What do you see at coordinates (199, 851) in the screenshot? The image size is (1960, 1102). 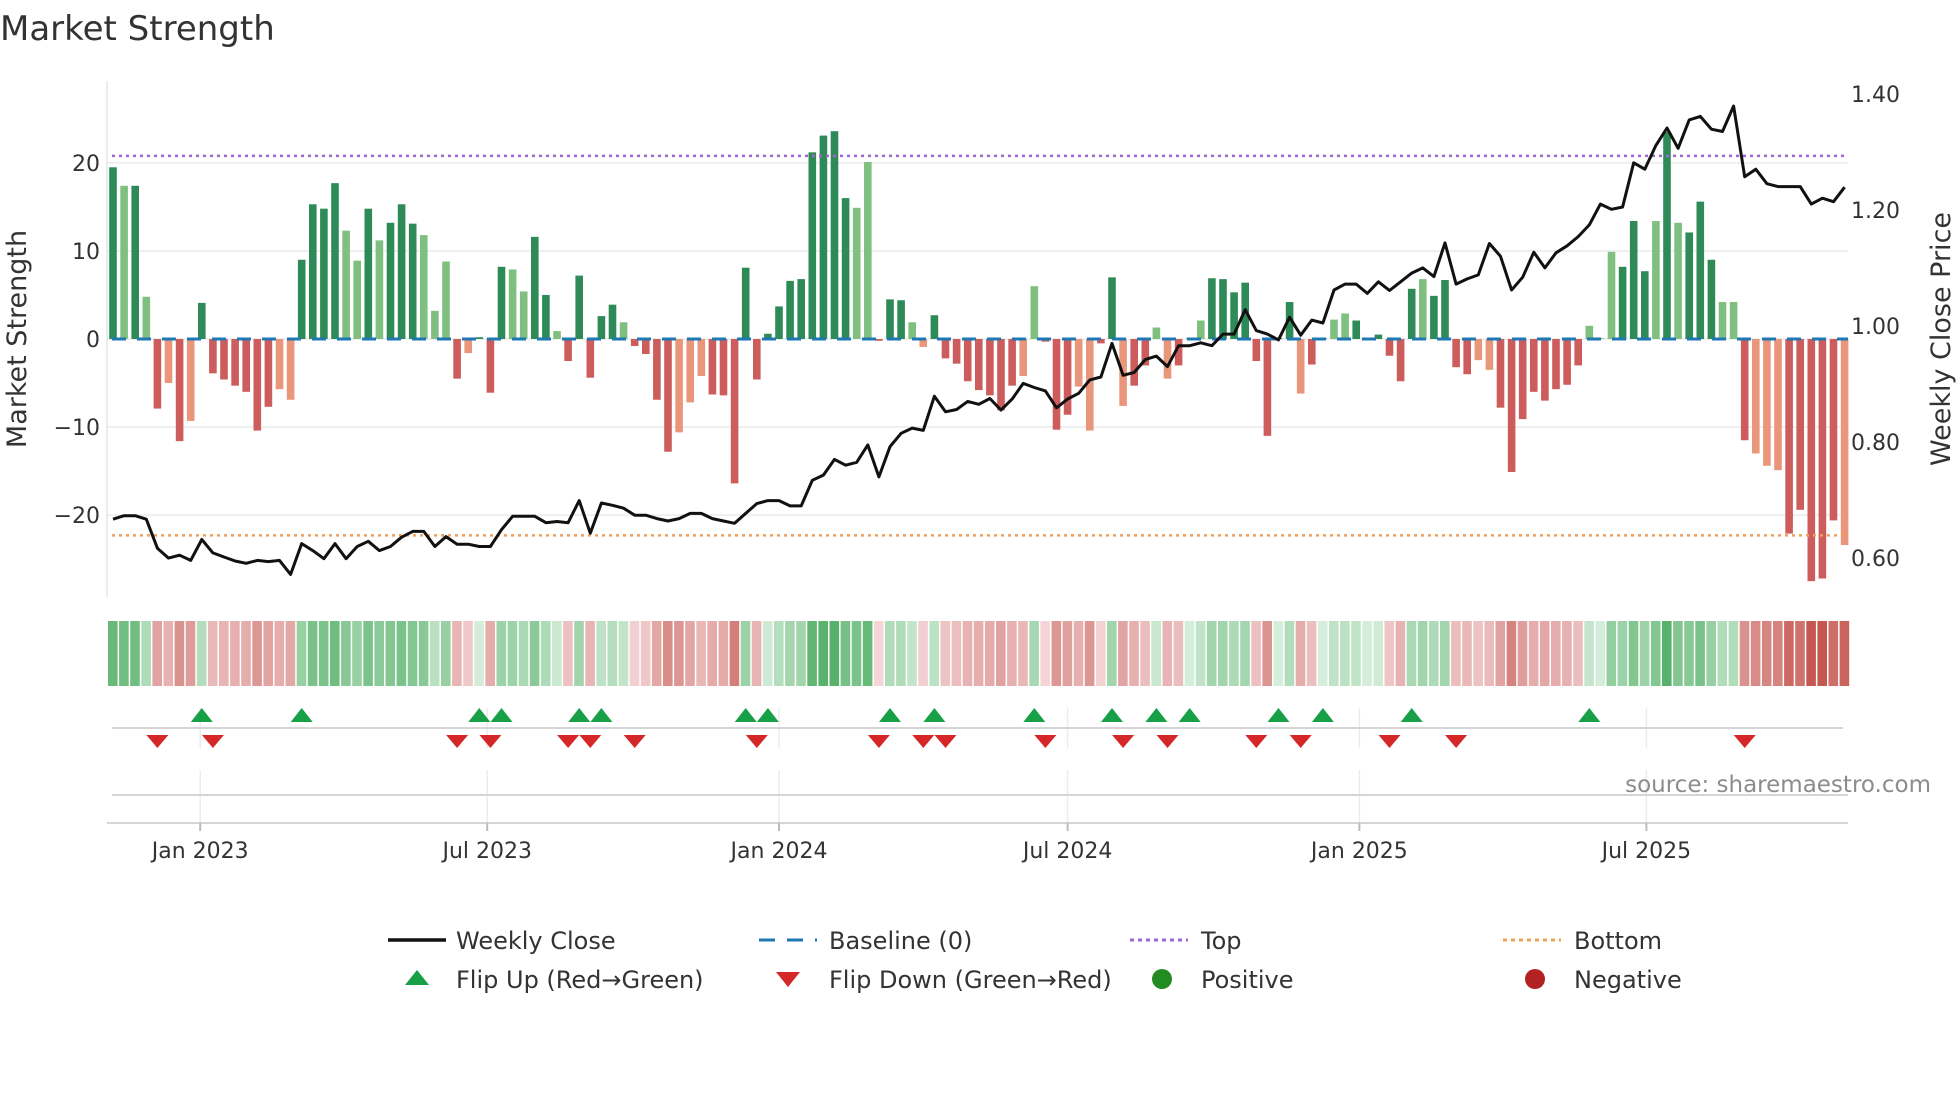 I see `x-tick-label: Jan 2023` at bounding box center [199, 851].